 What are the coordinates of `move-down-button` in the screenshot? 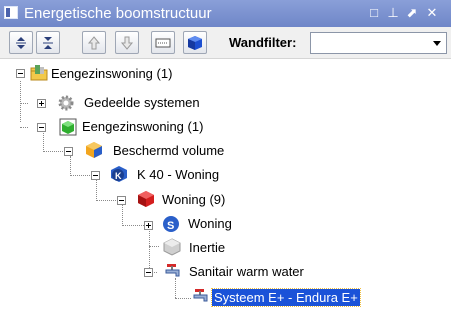 It's located at (127, 42).